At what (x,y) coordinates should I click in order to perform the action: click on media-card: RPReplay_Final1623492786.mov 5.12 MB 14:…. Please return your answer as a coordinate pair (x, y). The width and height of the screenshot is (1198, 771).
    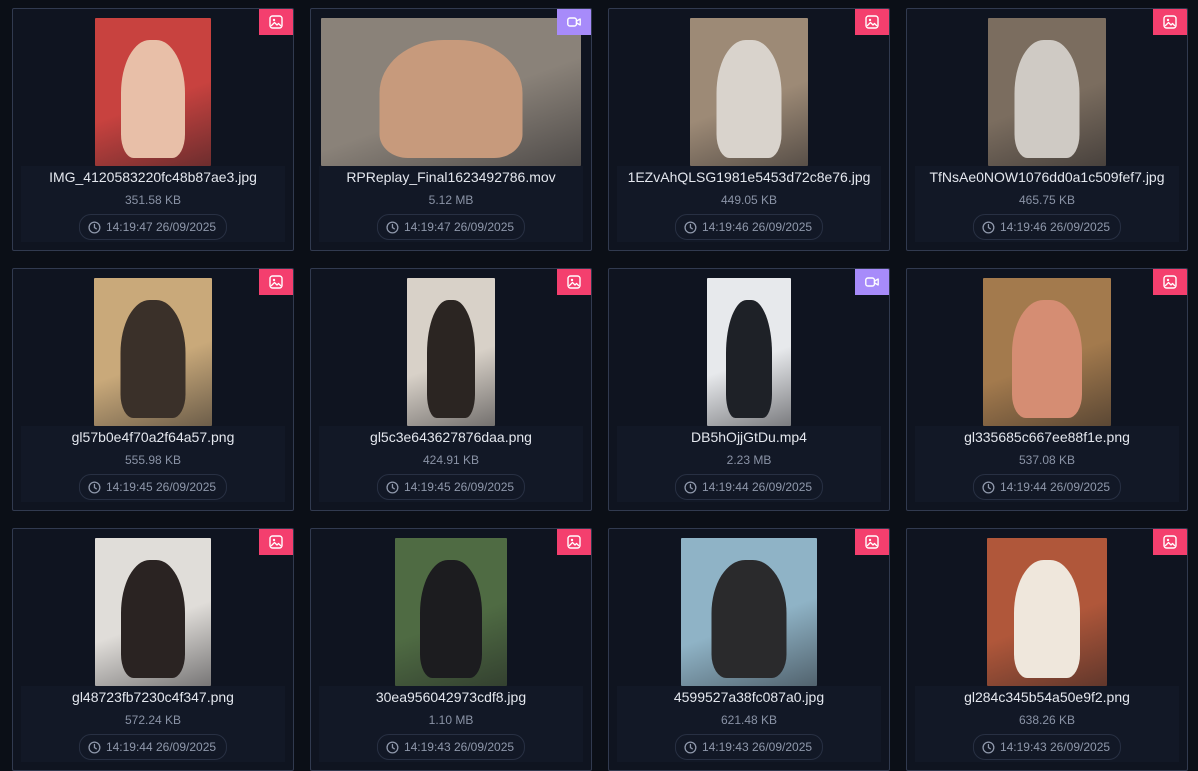
    Looking at the image, I should click on (451, 129).